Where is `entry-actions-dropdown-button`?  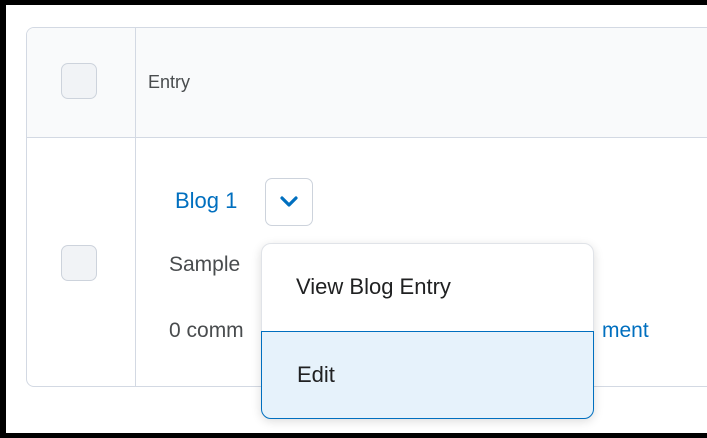 entry-actions-dropdown-button is located at coordinates (289, 202).